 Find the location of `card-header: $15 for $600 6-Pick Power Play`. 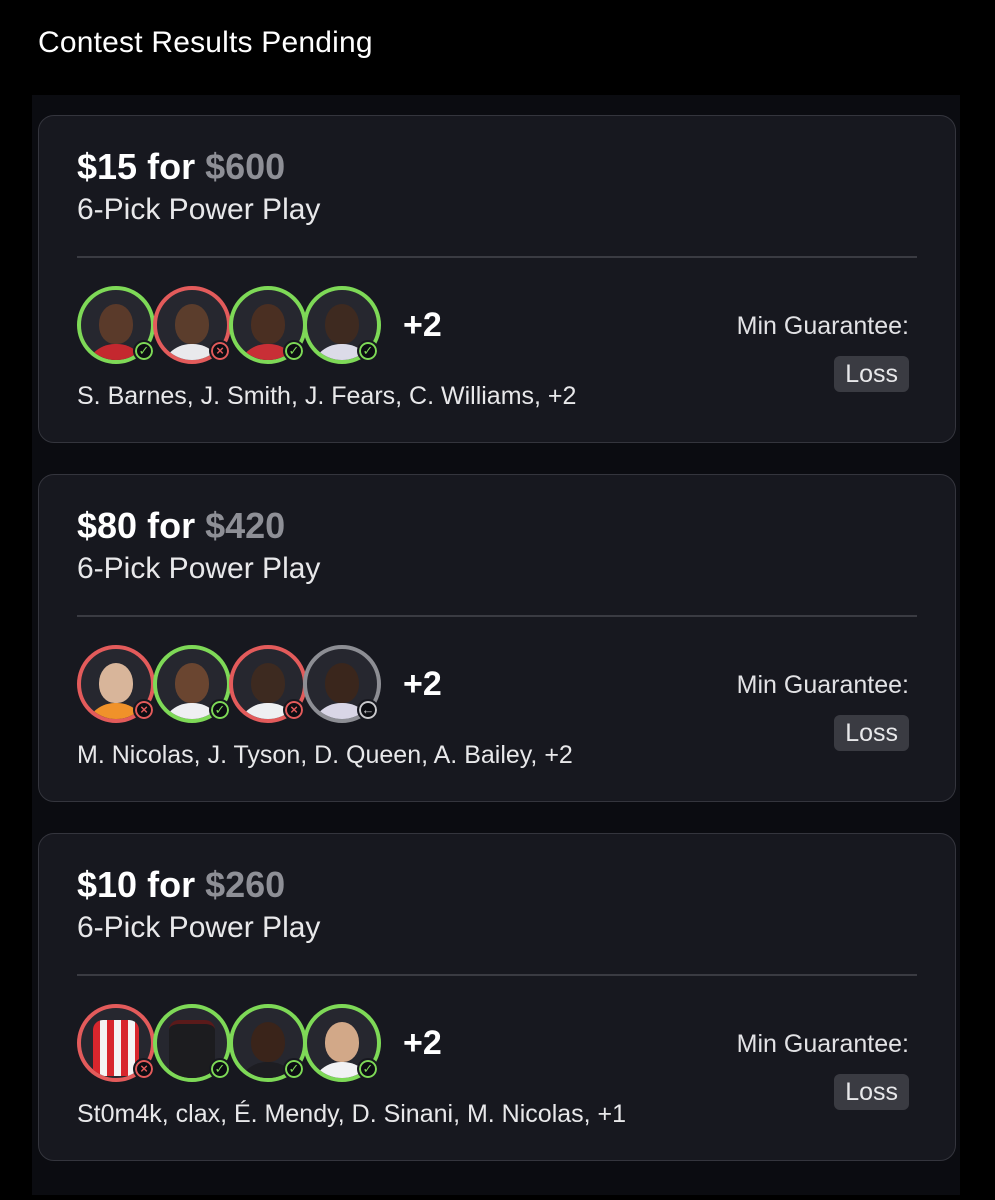

card-header: $15 for $600 6-Pick Power Play is located at coordinates (198, 187).